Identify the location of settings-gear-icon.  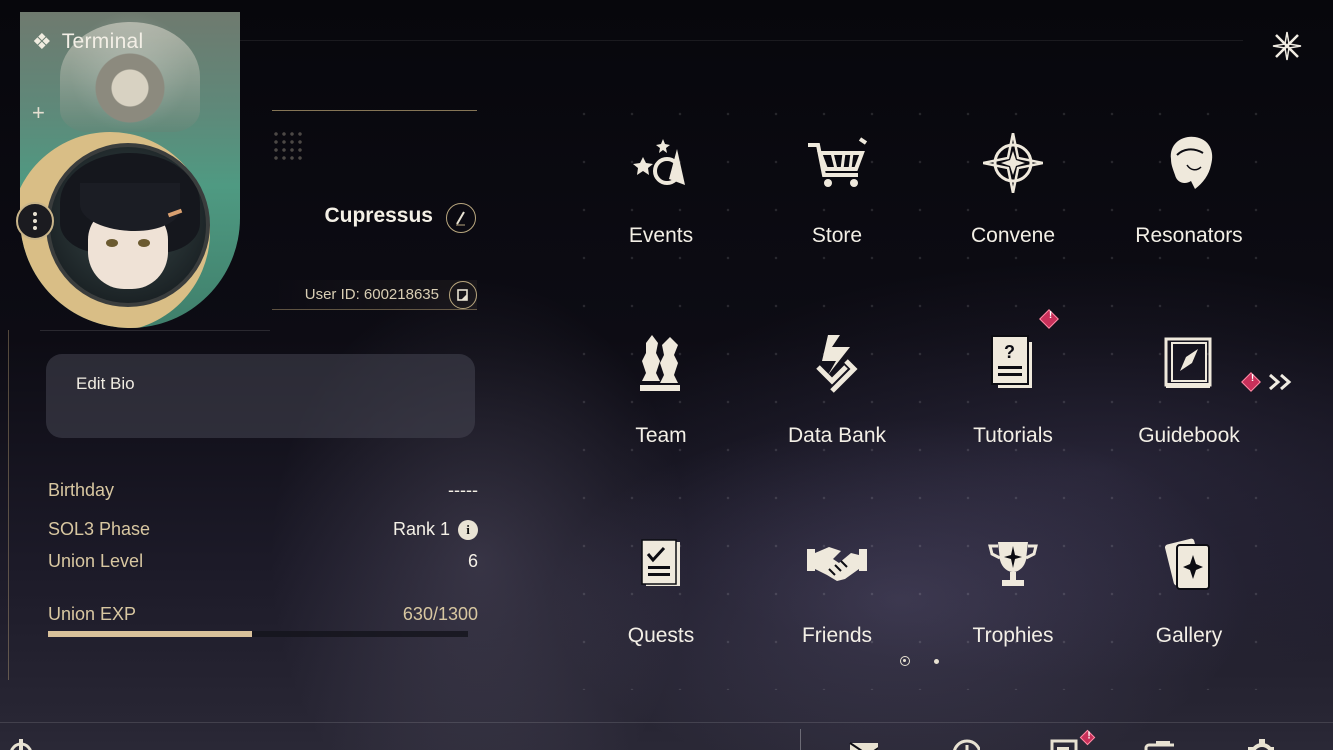
(1259, 743).